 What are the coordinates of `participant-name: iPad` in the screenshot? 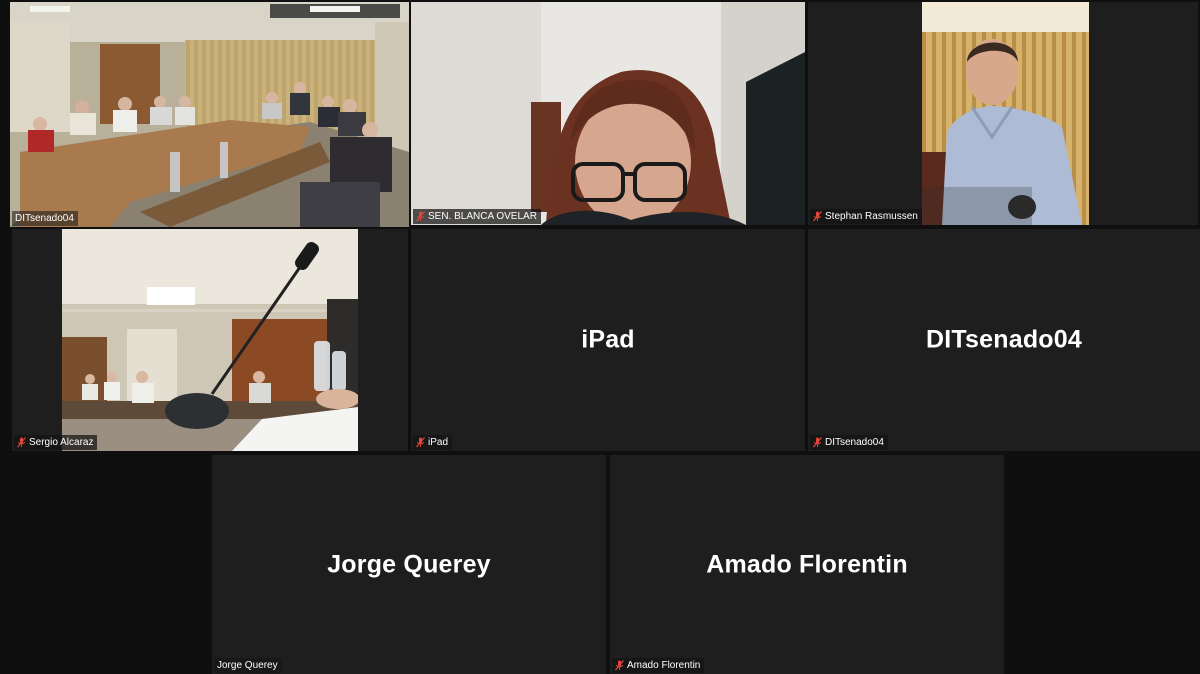 It's located at (438, 442).